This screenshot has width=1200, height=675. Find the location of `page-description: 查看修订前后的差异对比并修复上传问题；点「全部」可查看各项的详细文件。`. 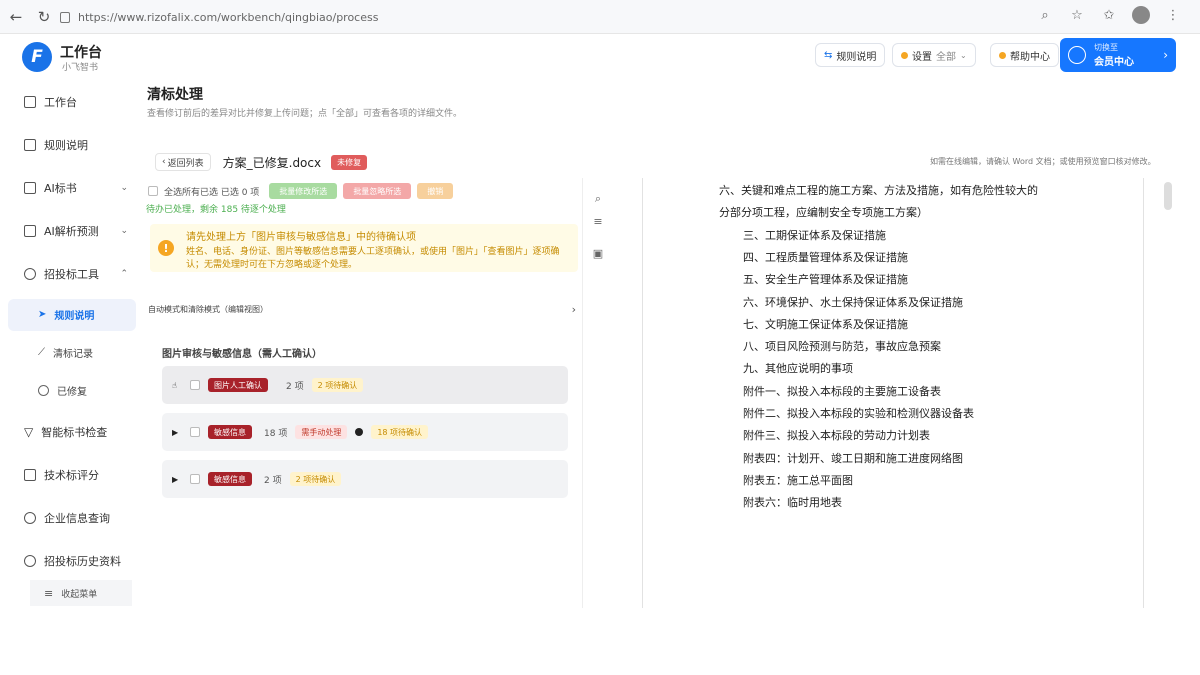

page-description: 查看修订前后的差异对比并修复上传问题；点「全部」可查看各项的详细文件。 is located at coordinates (305, 114).